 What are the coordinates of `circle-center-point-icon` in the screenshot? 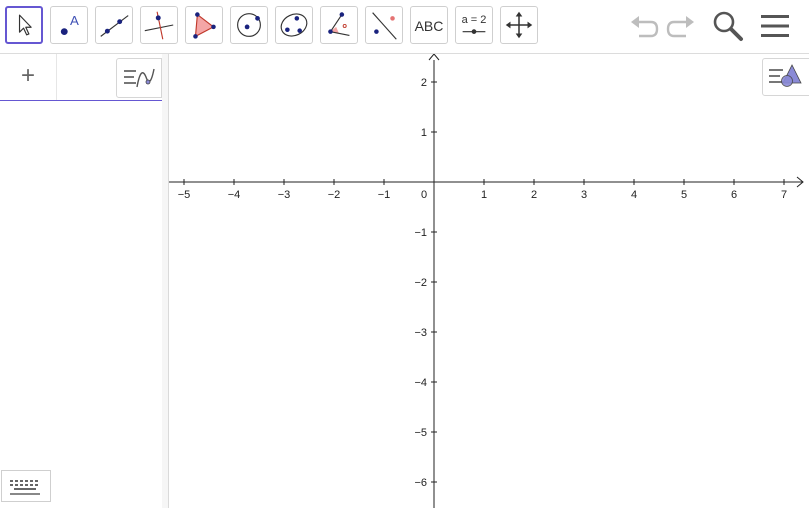 It's located at (249, 25).